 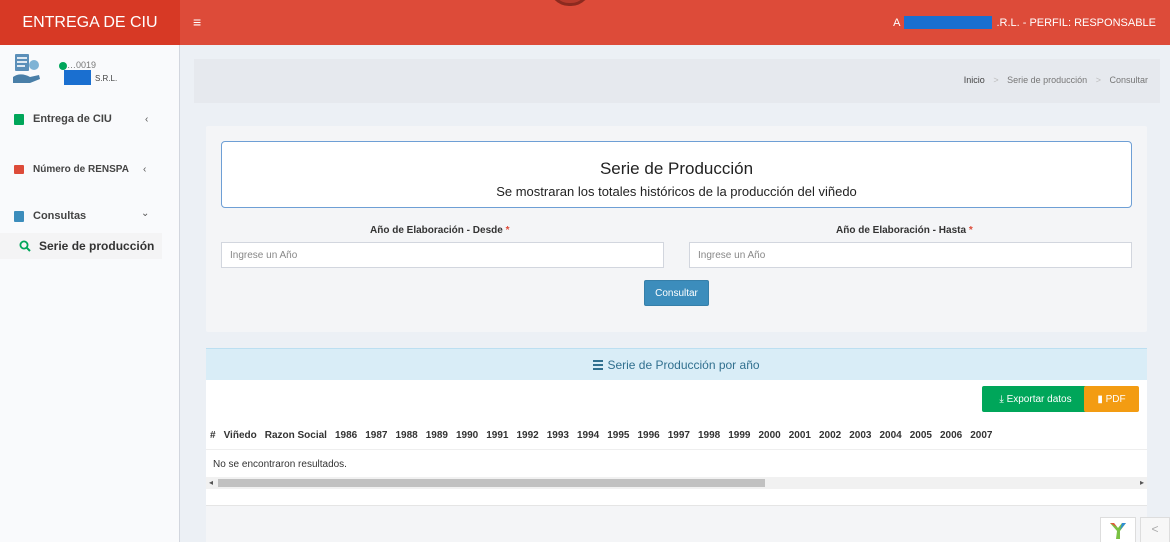 What do you see at coordinates (588, 435) in the screenshot?
I see `column-header: 1994` at bounding box center [588, 435].